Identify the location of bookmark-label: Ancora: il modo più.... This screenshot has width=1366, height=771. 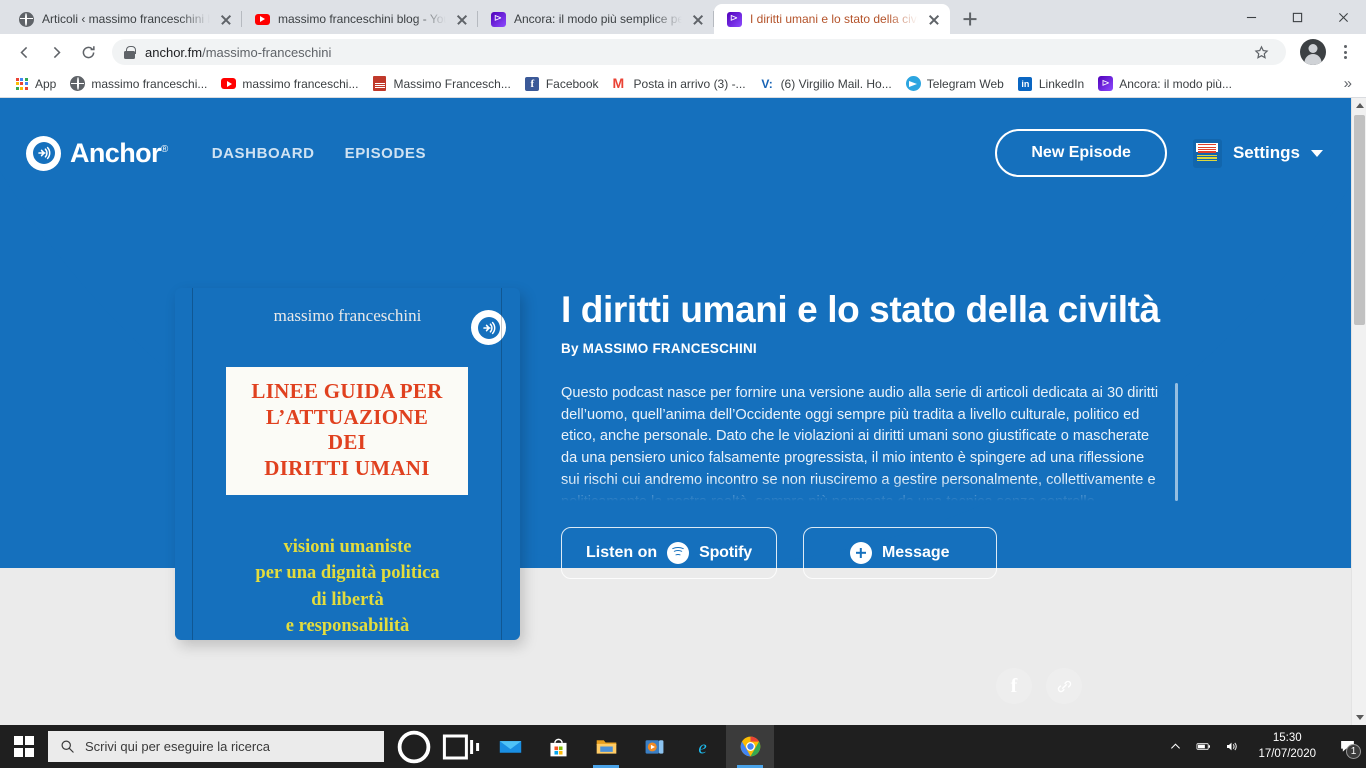
(1175, 84).